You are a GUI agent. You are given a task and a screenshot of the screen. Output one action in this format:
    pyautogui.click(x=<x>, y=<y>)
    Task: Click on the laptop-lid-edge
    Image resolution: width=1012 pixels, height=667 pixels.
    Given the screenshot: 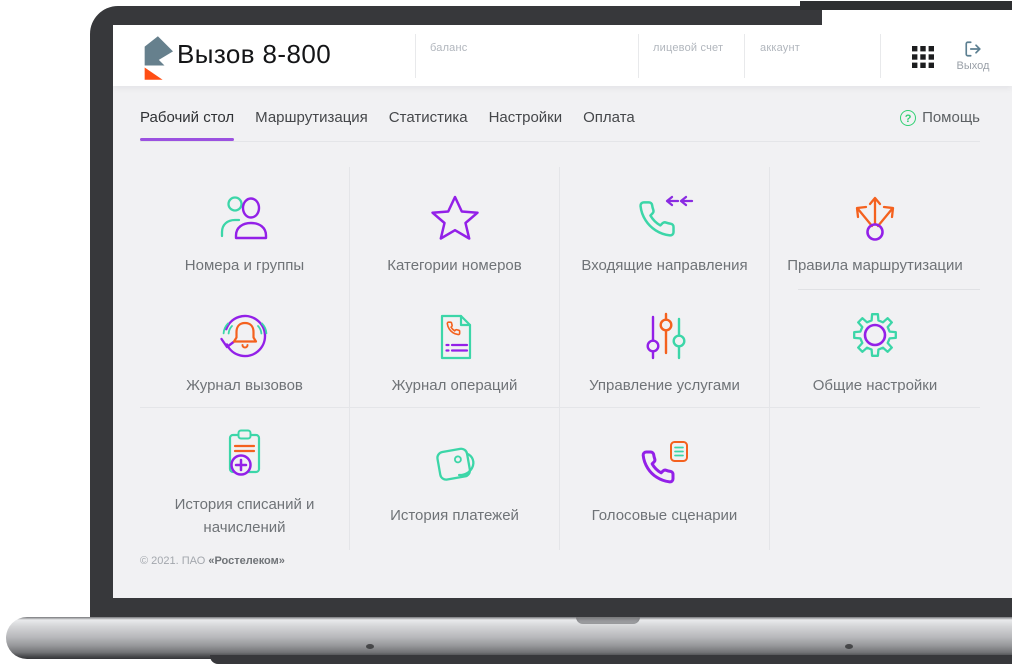 What is the action you would take?
    pyautogui.click(x=906, y=5)
    